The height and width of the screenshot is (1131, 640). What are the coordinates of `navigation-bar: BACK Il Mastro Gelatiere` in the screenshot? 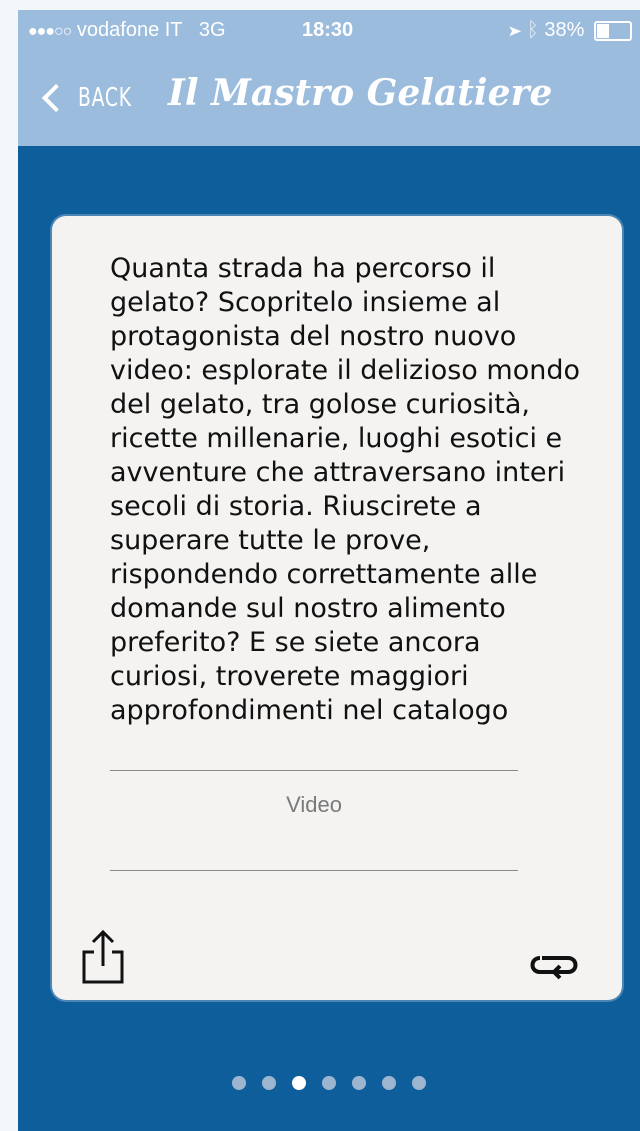 It's located at (329, 98).